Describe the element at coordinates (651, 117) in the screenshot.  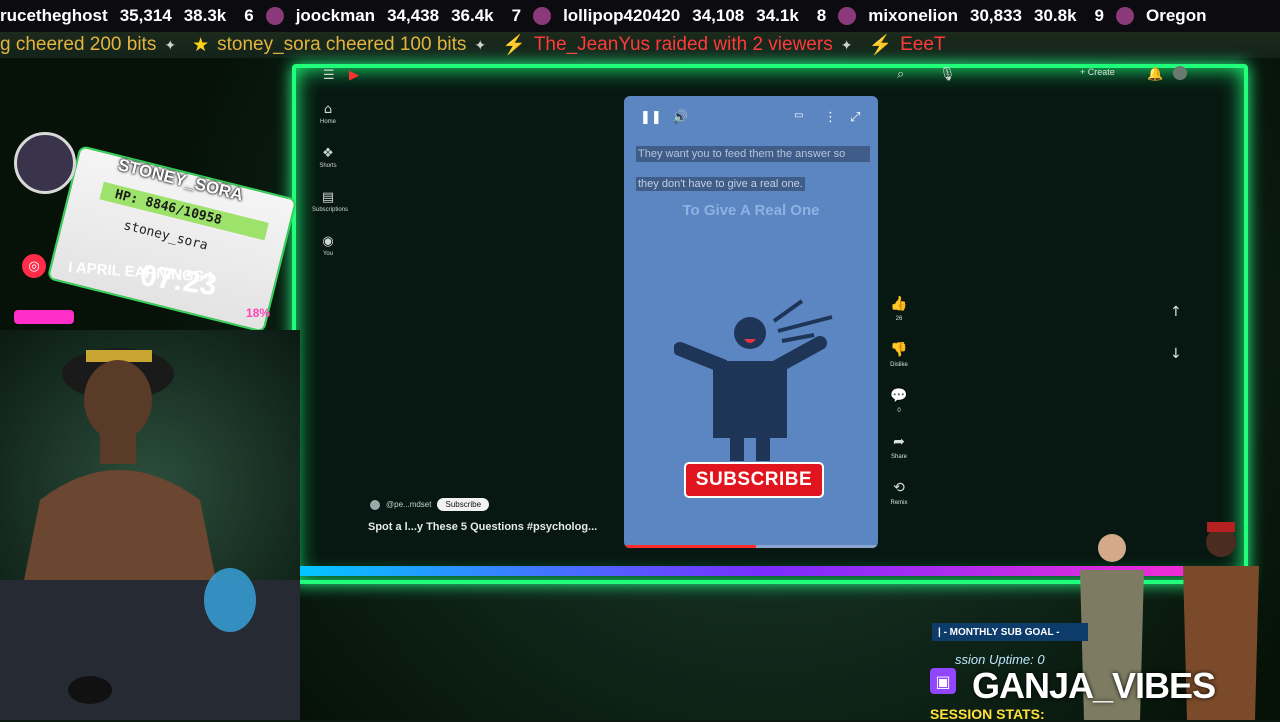
I see `pause-icon: ❚❚` at that location.